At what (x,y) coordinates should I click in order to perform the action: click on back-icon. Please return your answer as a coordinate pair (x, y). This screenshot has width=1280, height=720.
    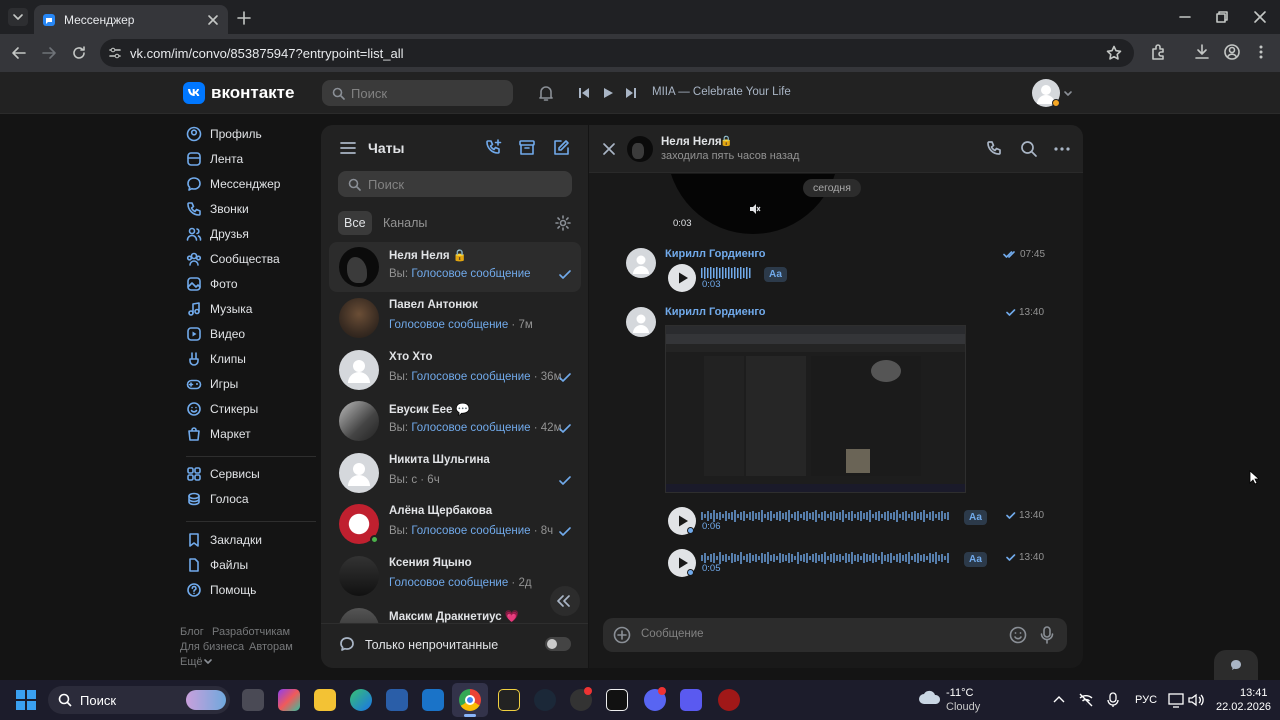
    Looking at the image, I should click on (19, 53).